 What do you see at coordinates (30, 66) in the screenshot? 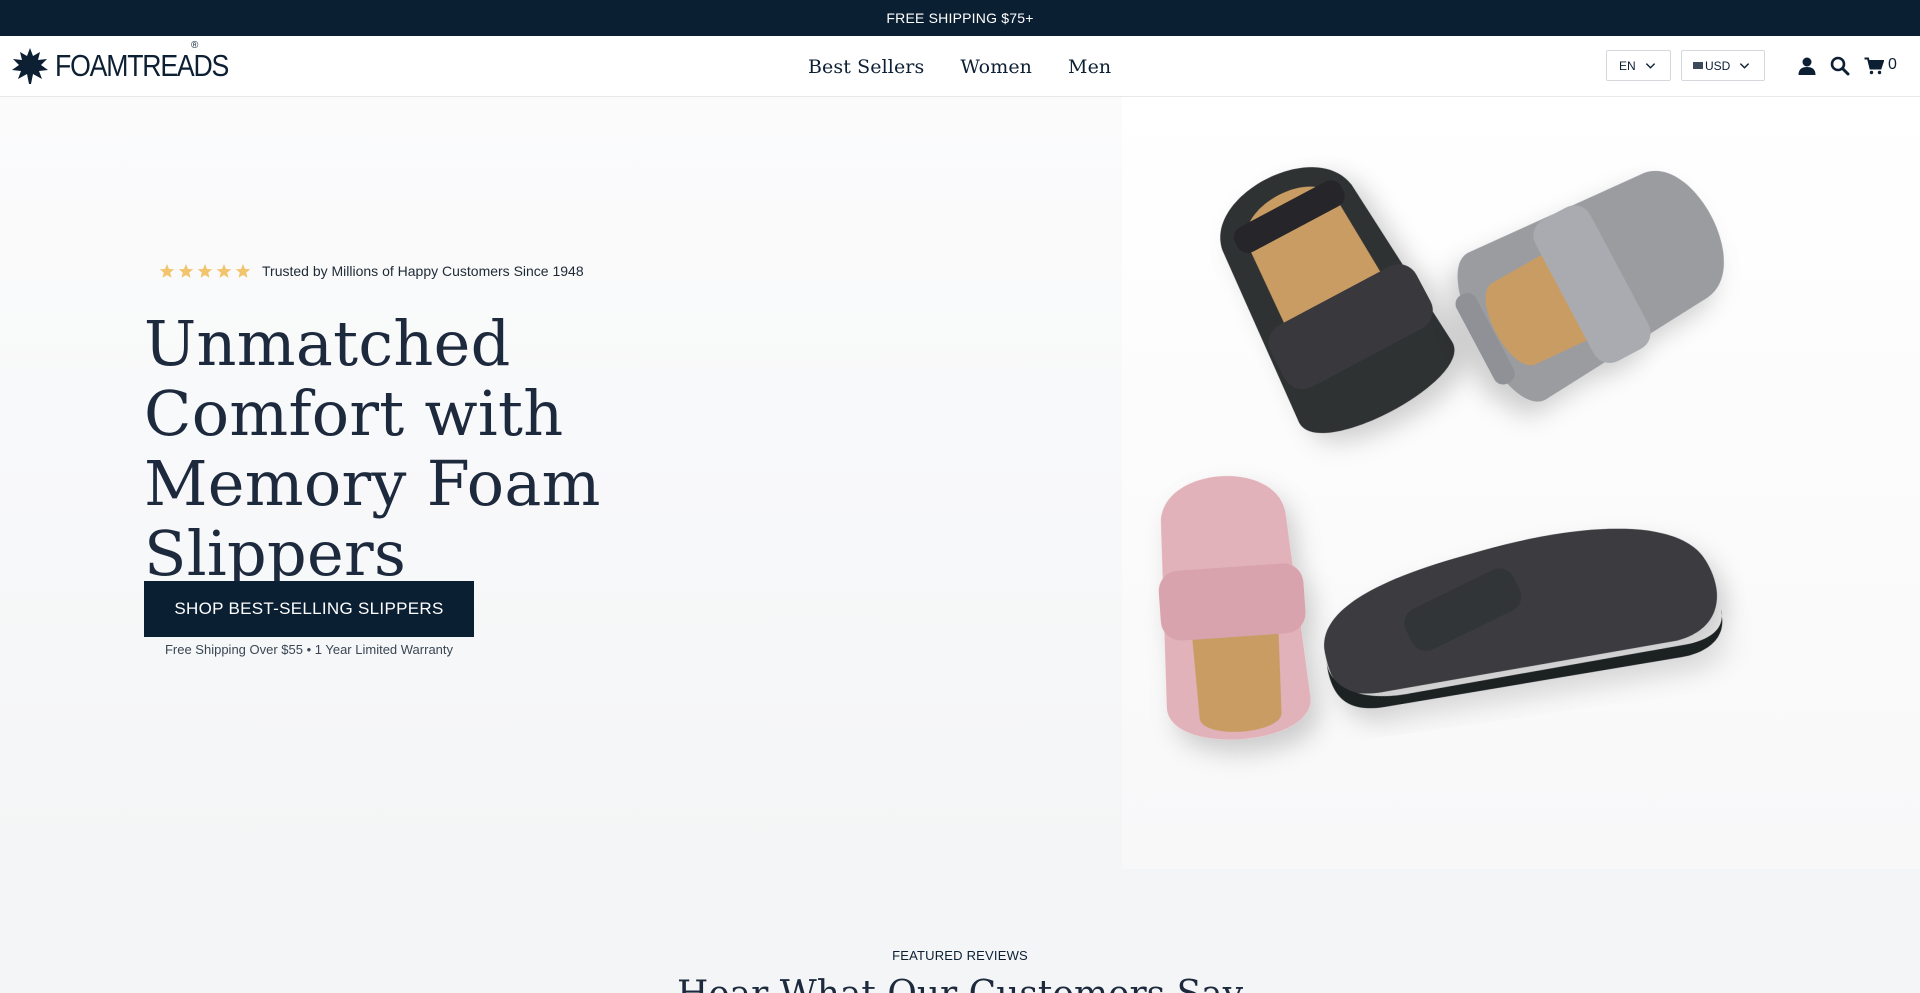
I see `maple-leaf-logo-icon` at bounding box center [30, 66].